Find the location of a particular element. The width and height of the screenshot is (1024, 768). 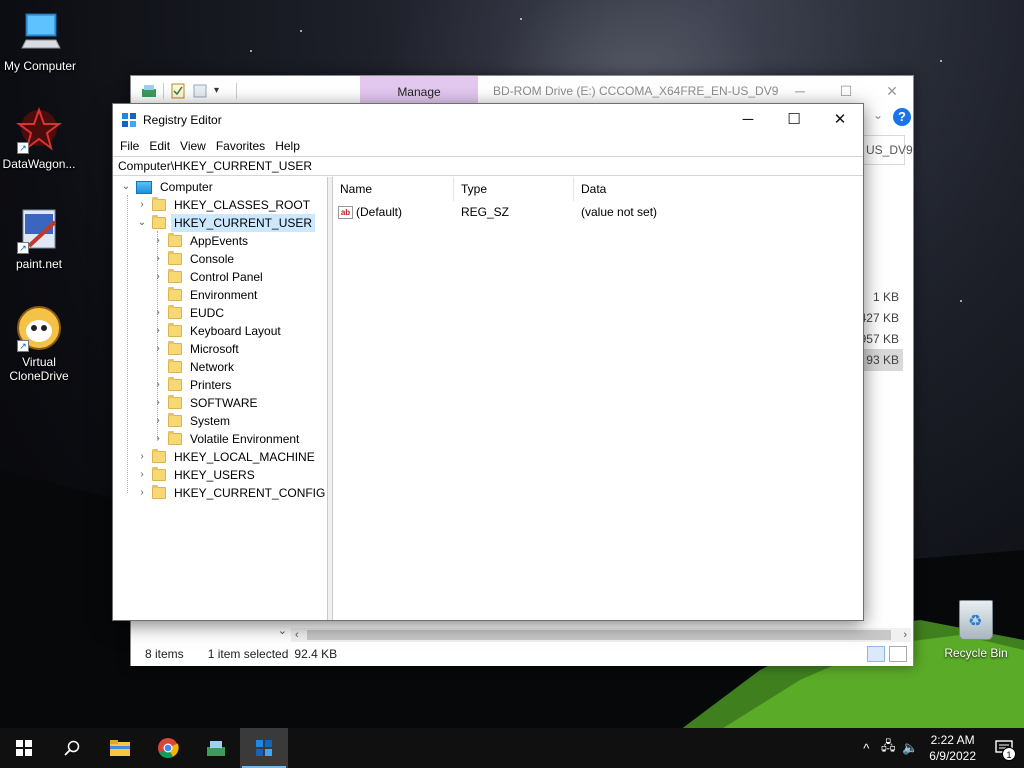

tree-node-hkcu: ⌄ HKEY_CURRENT_USER is located at coordinates (225, 223).